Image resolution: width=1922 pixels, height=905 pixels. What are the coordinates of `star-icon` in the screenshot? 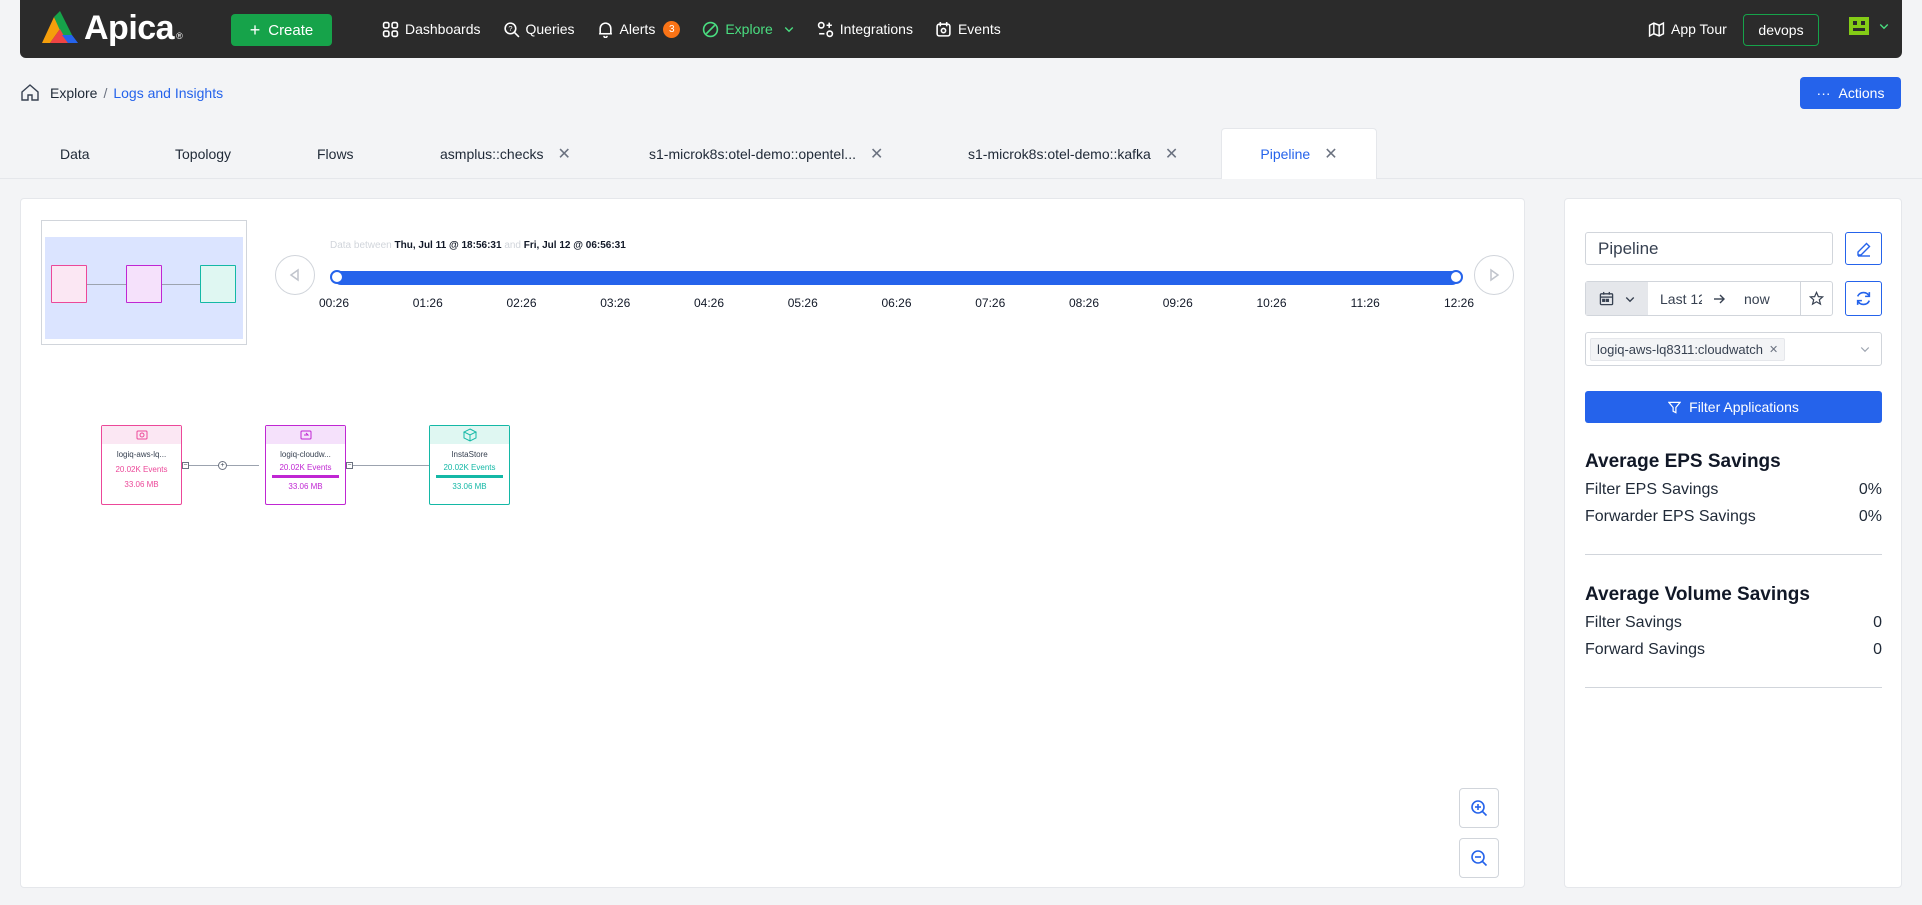 It's located at (1816, 298).